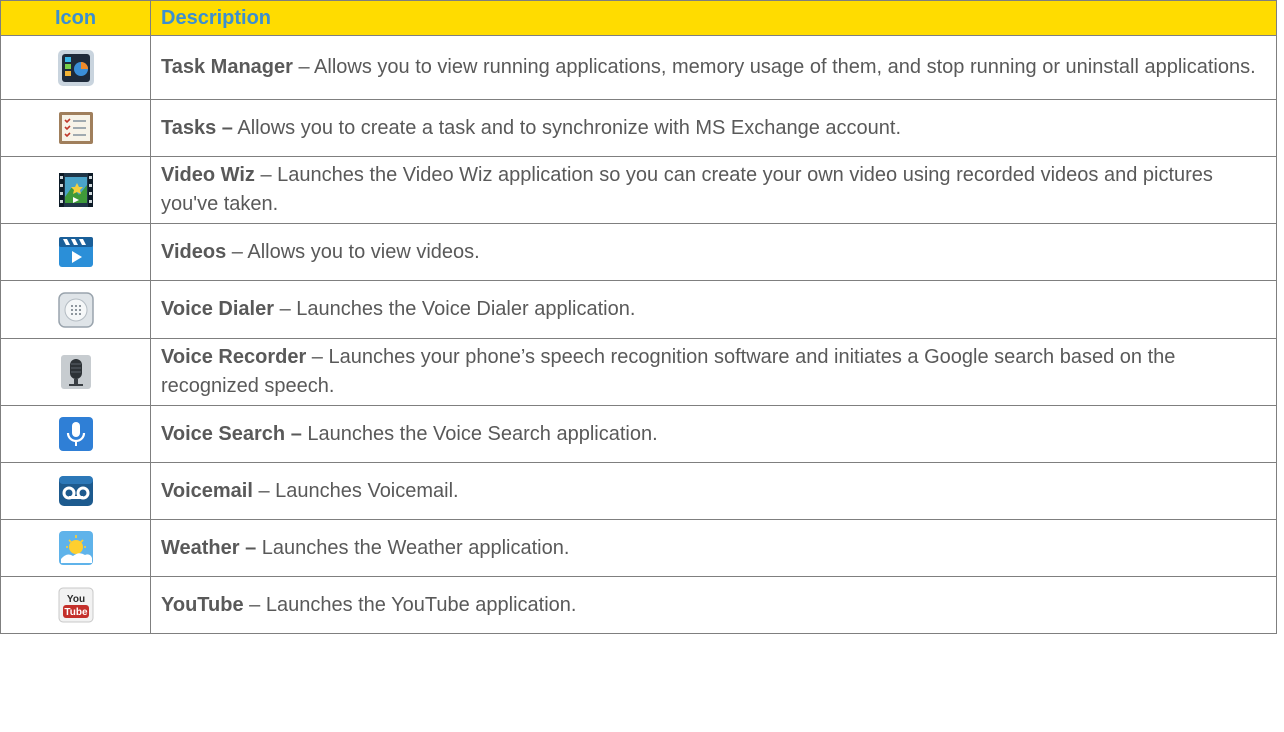 The image size is (1284, 732). I want to click on icon-cell: You Tube, so click(75, 605).